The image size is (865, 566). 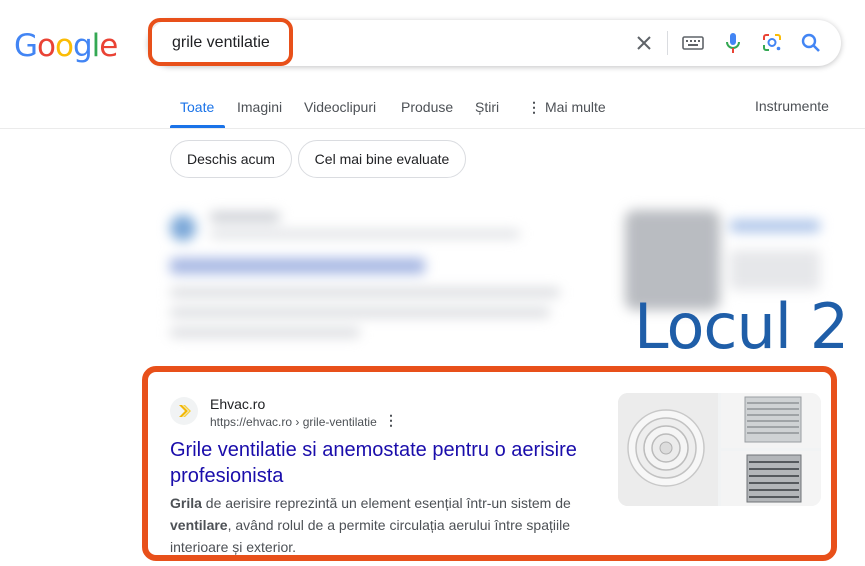 I want to click on tab-images: Imagini, so click(x=259, y=107).